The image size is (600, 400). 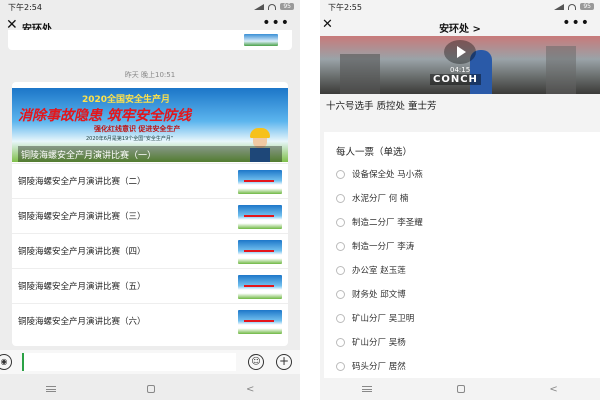 I want to click on status-bar: 下午2:55 95, so click(x=460, y=7).